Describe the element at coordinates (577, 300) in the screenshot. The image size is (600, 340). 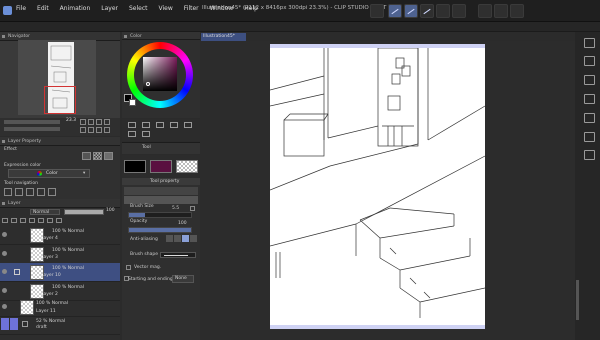
I see `scrollbar` at that location.